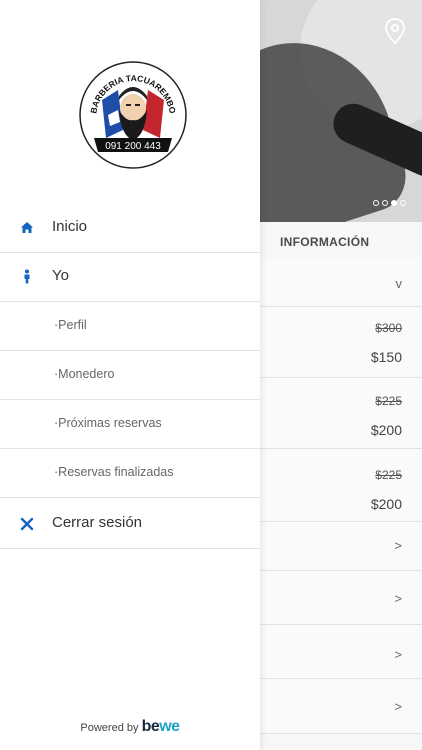 The height and width of the screenshot is (750, 422). Describe the element at coordinates (130, 277) in the screenshot. I see `menu-item-yo: Yo` at that location.